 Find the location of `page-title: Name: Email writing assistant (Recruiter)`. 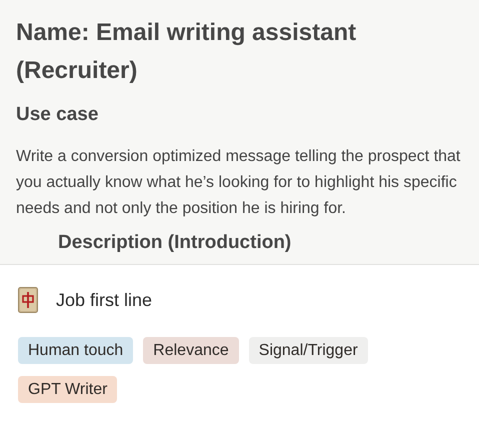

page-title: Name: Email writing assistant (Recruiter) is located at coordinates (187, 52).